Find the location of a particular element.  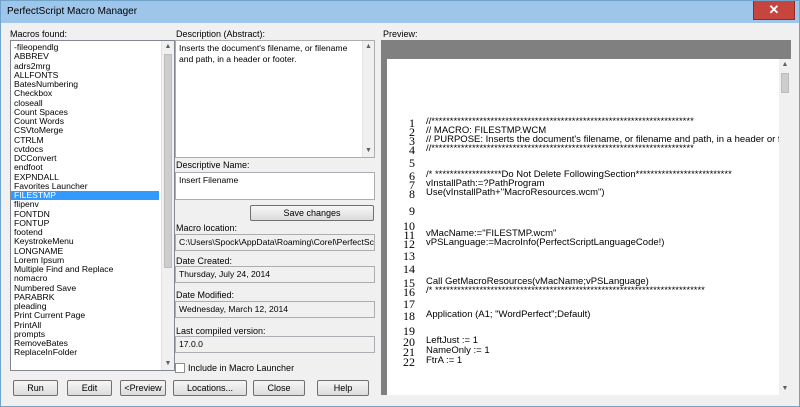

include-in-launcher-label: Include in Macro Launcher is located at coordinates (241, 368).